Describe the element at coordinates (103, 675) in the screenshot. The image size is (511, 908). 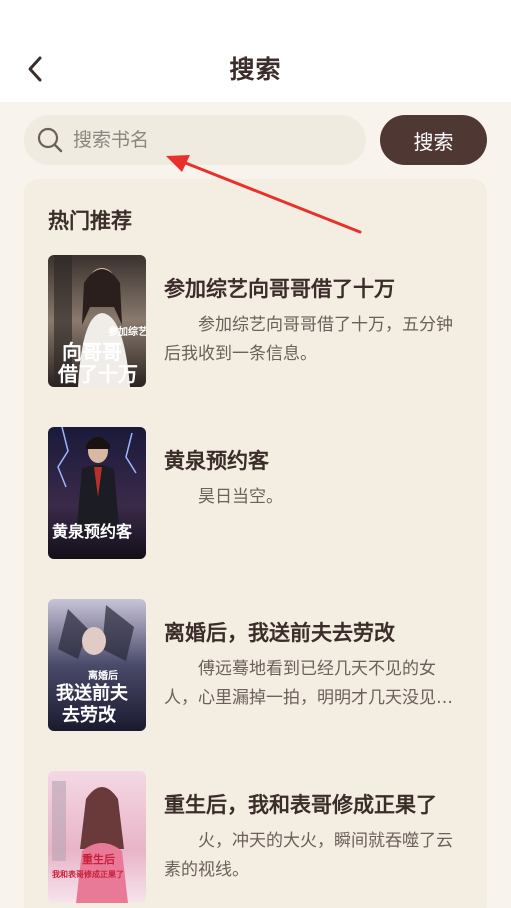
I see `cover-text: 离婚后` at that location.